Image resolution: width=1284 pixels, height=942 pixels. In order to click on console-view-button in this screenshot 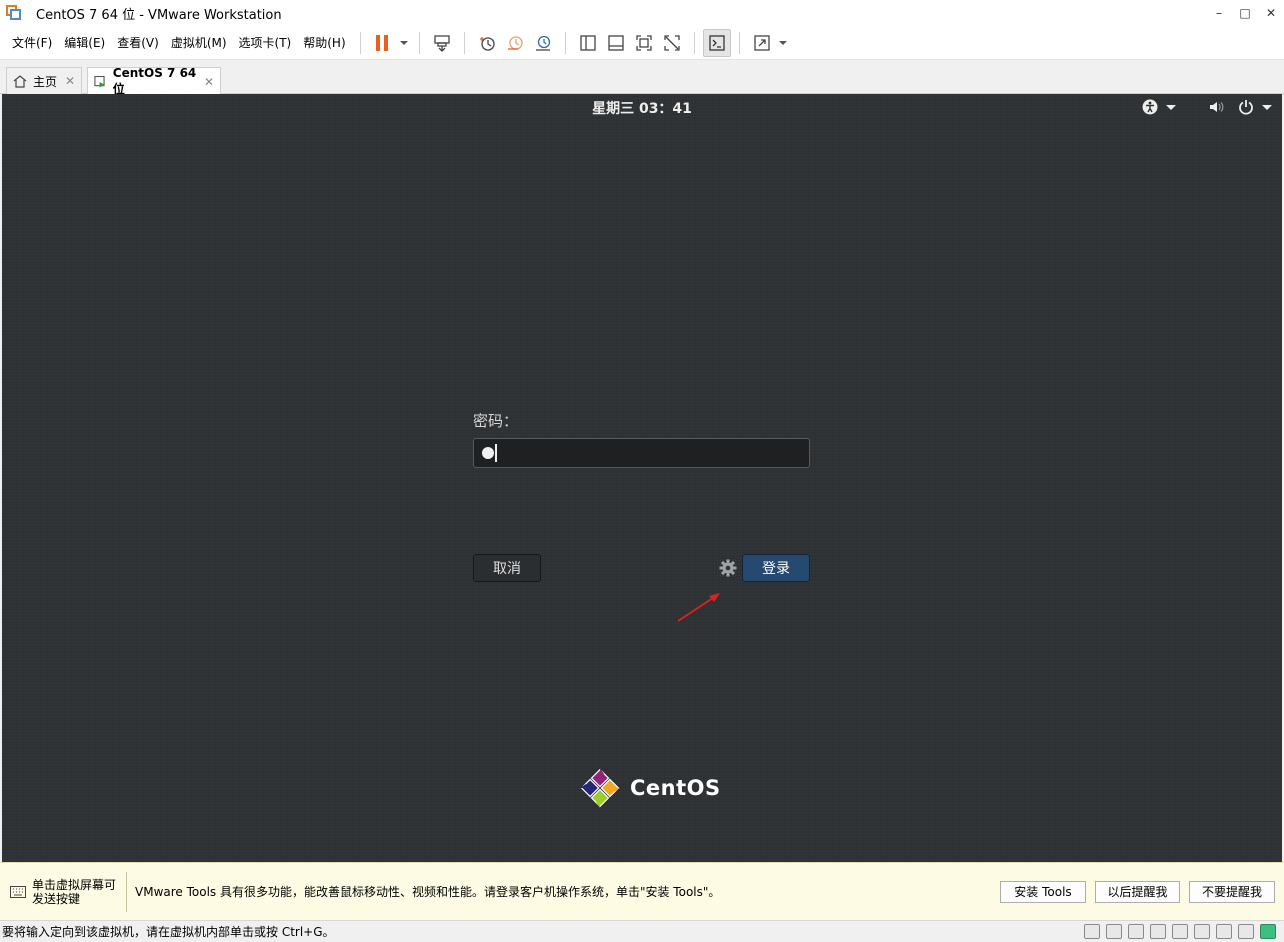, I will do `click(716, 42)`.